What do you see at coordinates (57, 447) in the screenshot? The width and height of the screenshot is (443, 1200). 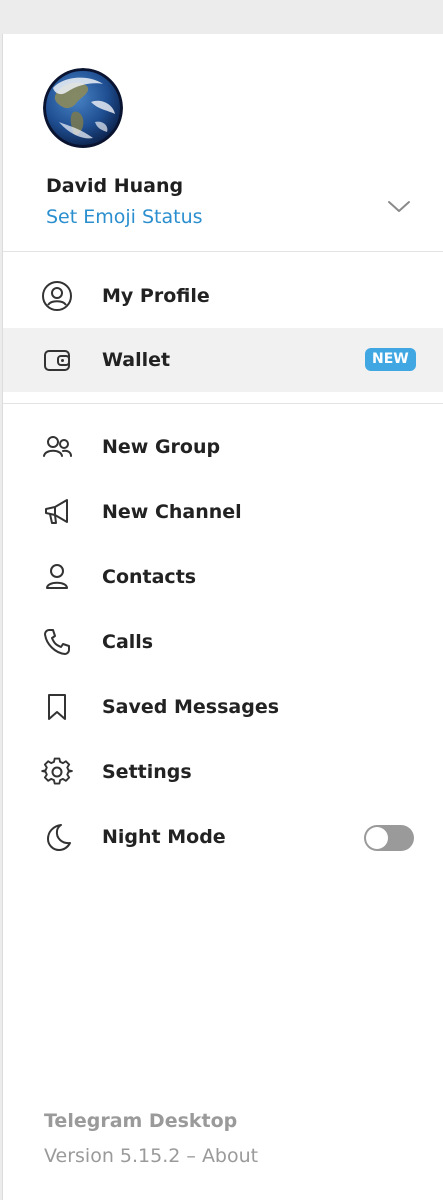 I see `group-icon` at bounding box center [57, 447].